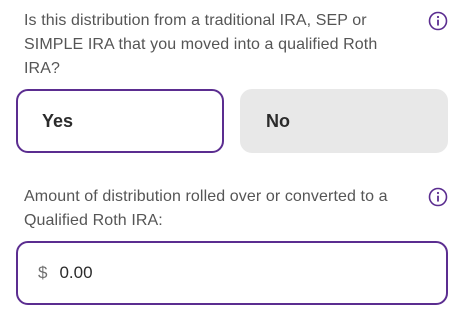 The height and width of the screenshot is (330, 472). I want to click on no-option-label: No, so click(278, 120).